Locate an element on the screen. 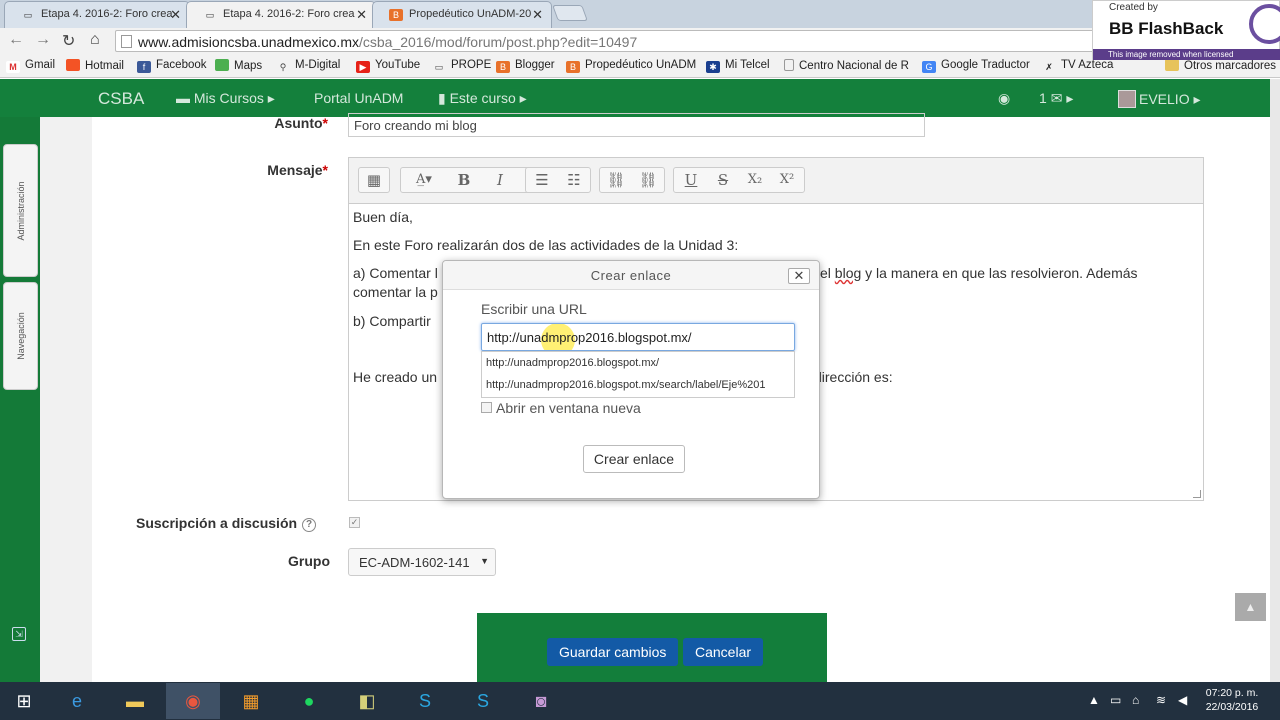 Image resolution: width=1280 pixels, height=720 pixels. italic-icon: I is located at coordinates (500, 180).